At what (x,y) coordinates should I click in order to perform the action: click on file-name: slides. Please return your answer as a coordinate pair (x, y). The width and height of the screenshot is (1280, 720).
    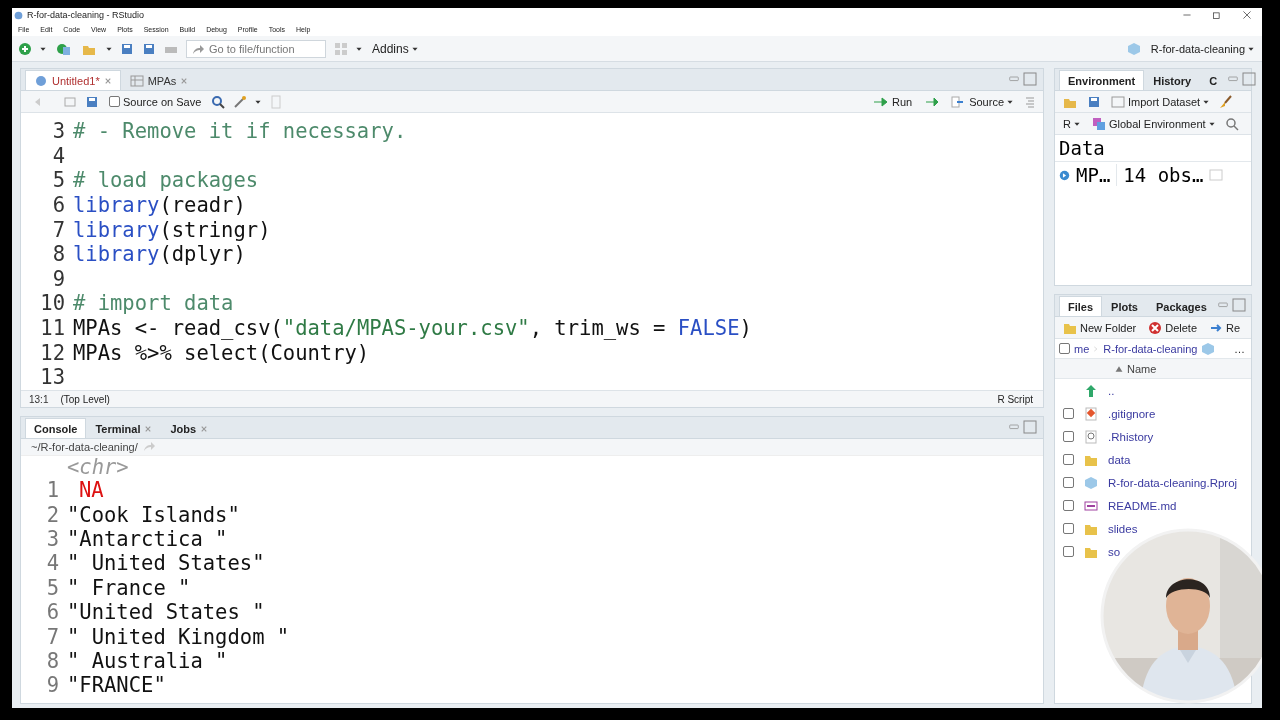
    Looking at the image, I should click on (1123, 528).